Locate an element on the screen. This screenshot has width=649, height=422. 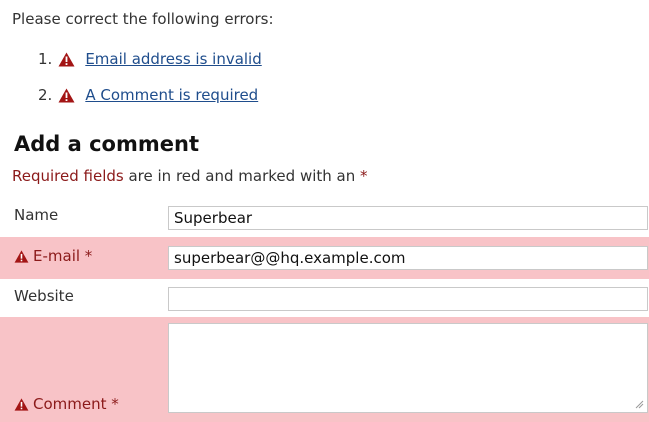
email-input is located at coordinates (408, 258).